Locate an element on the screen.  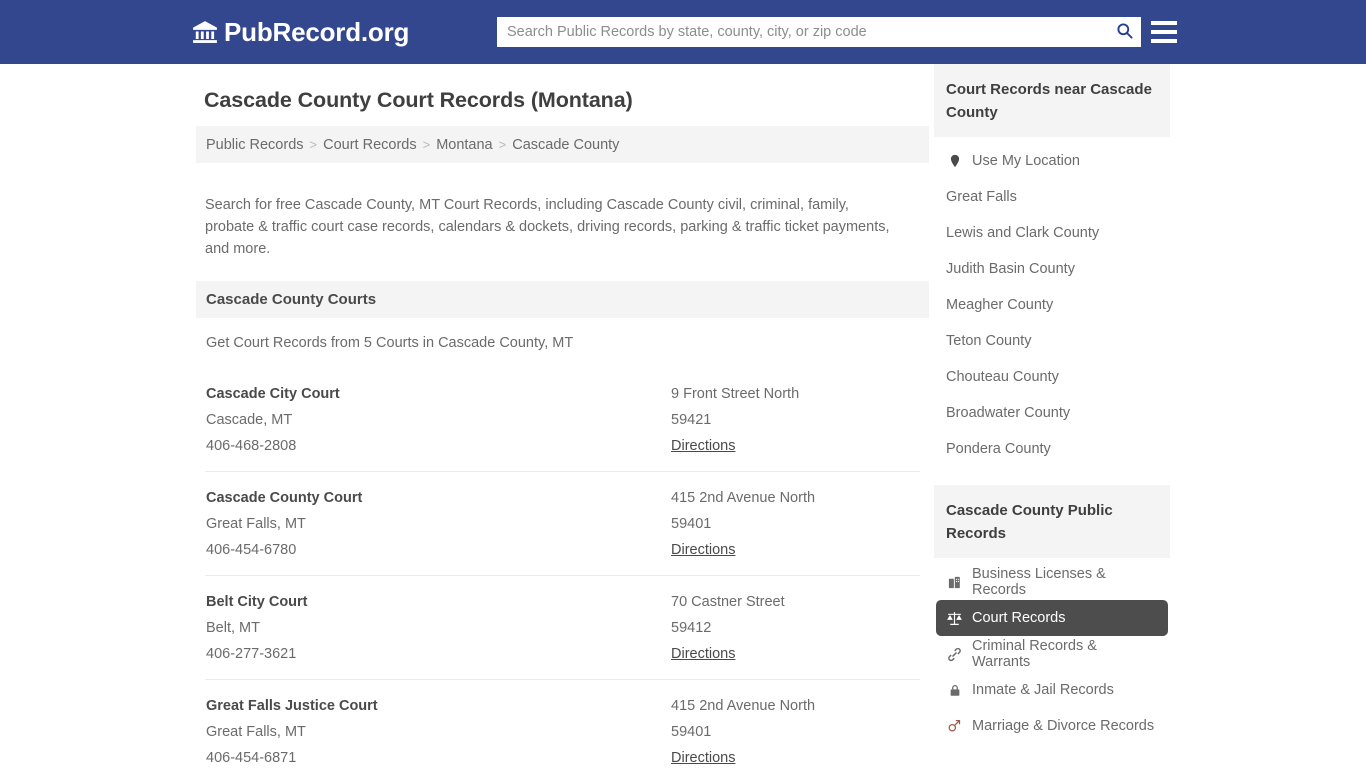
site-logo-link: PubRecord.org is located at coordinates (300, 32).